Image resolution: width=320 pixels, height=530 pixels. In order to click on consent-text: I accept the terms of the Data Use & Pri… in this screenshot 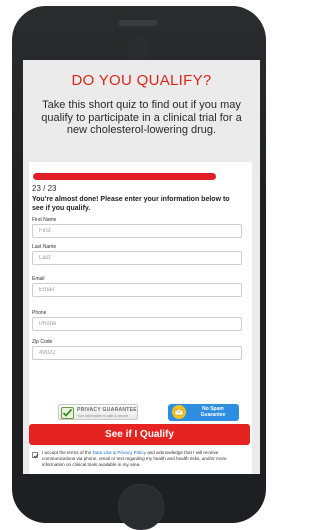, I will do `click(143, 459)`.